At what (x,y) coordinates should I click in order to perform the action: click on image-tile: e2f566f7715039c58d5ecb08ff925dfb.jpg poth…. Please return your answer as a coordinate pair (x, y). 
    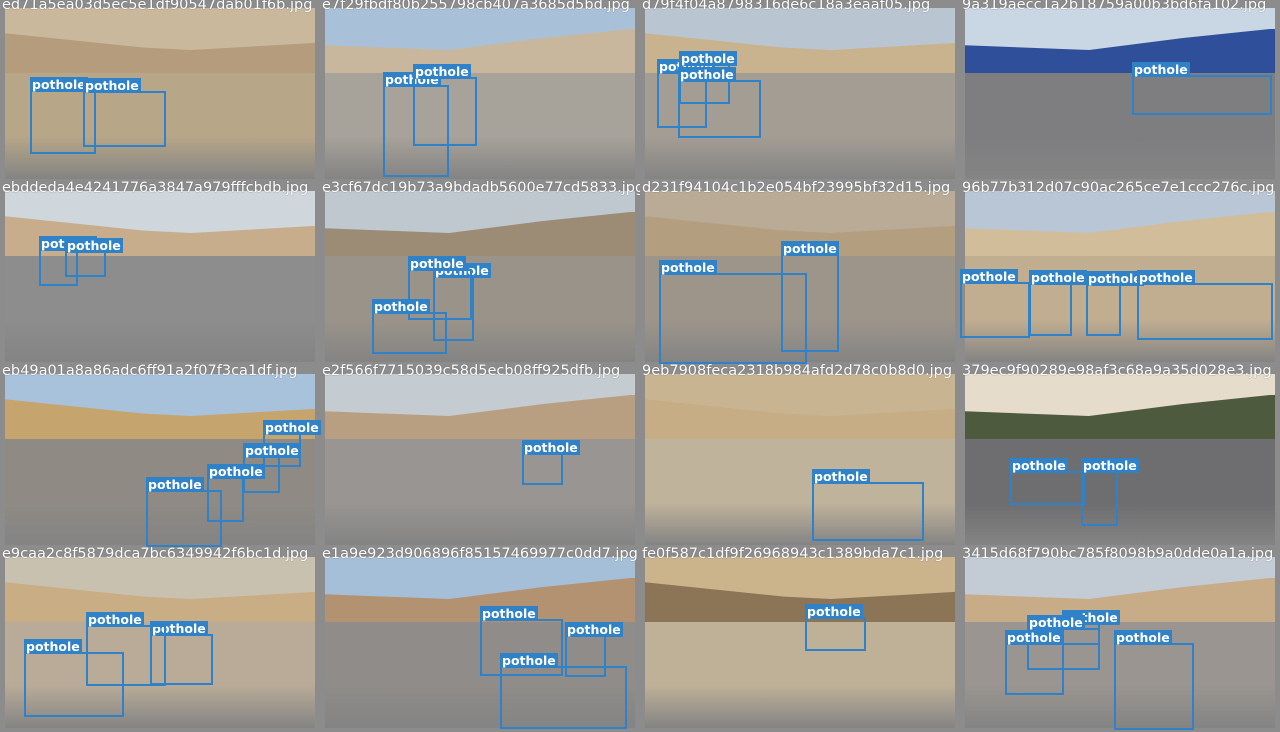
    Looking at the image, I should click on (480, 456).